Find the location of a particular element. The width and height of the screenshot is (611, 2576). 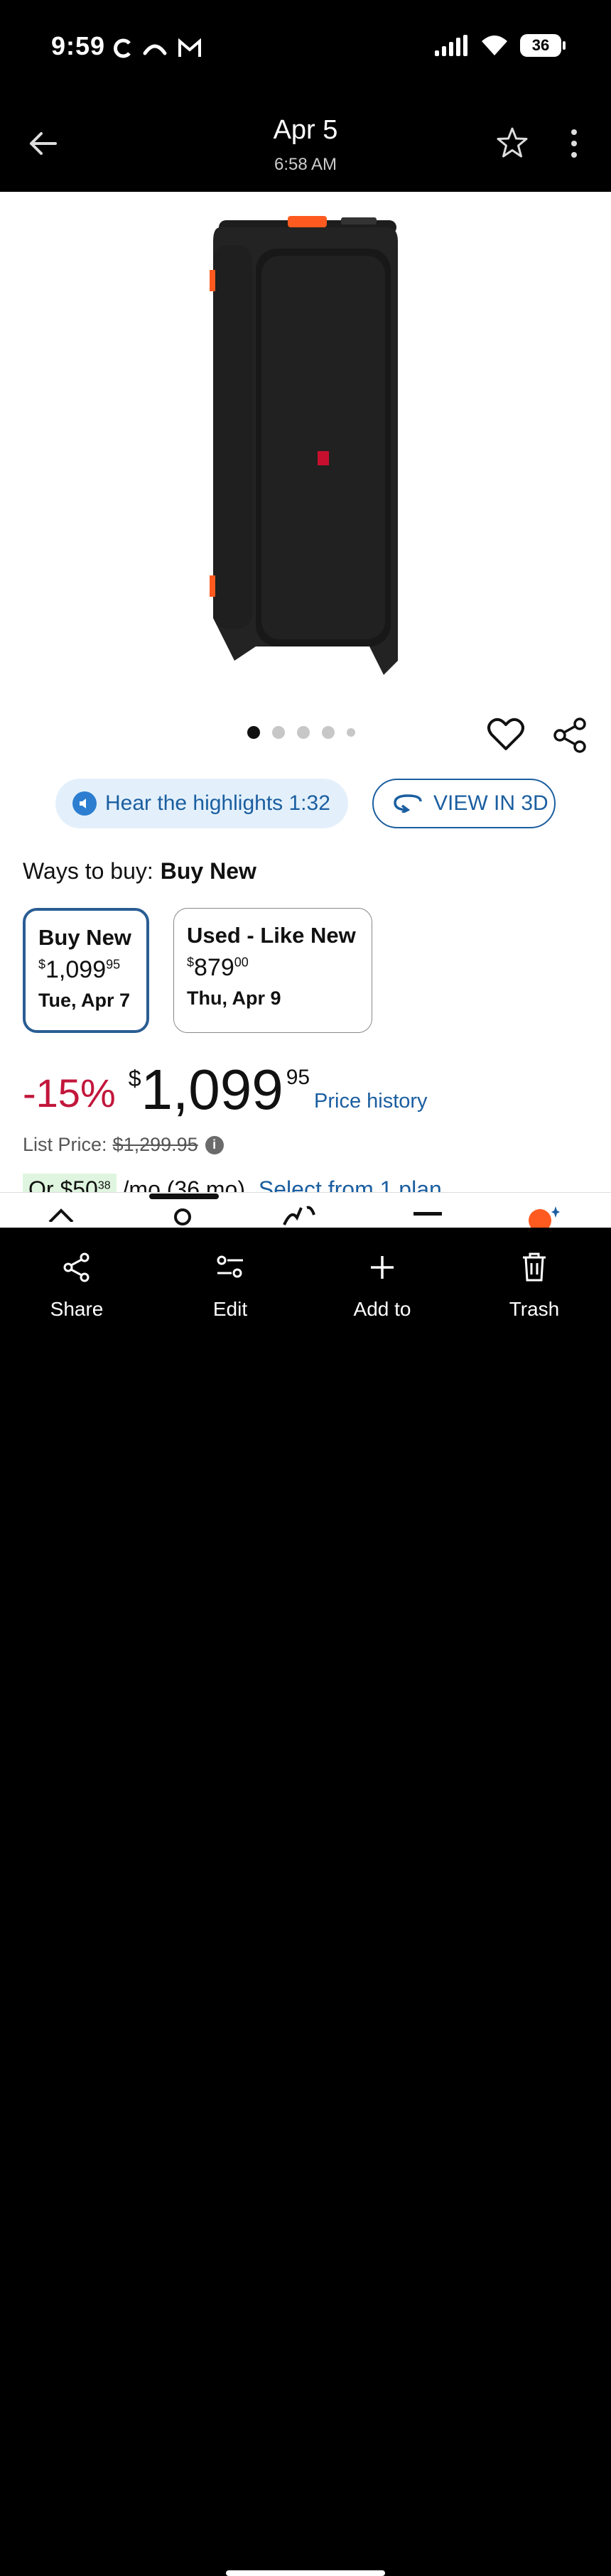

option-title: Buy New is located at coordinates (84, 937).